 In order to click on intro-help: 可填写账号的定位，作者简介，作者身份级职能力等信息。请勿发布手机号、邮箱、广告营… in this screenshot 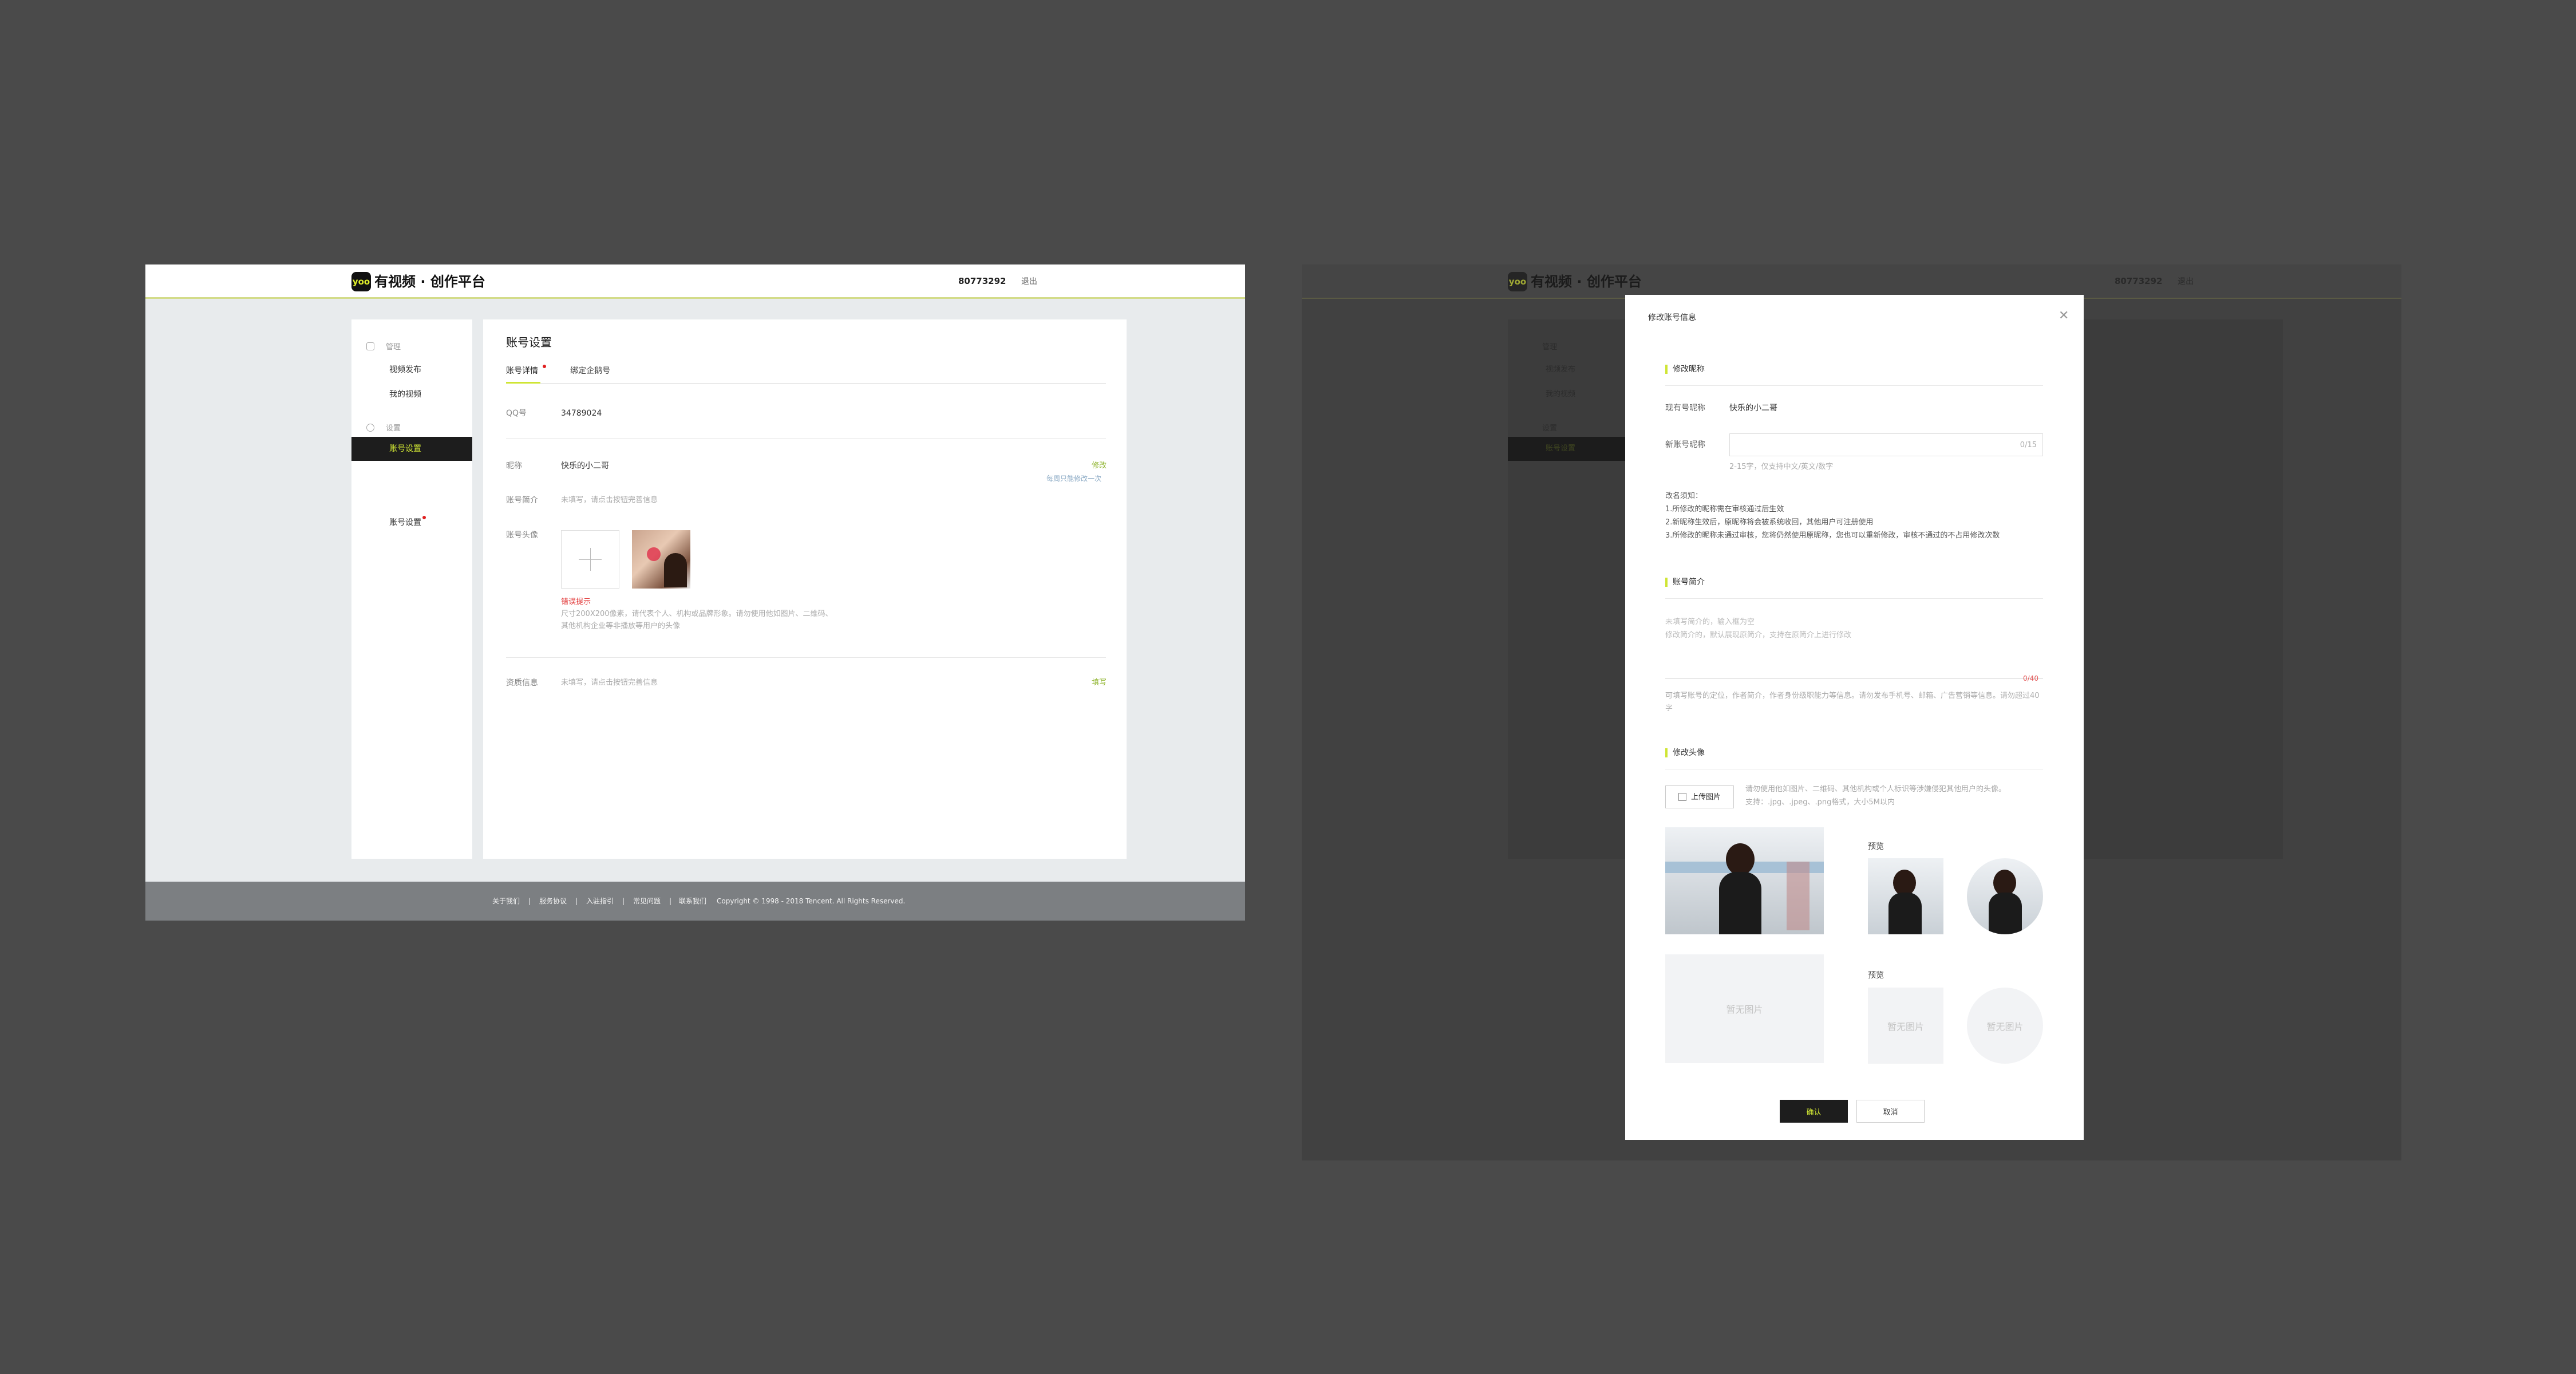, I will do `click(1852, 702)`.